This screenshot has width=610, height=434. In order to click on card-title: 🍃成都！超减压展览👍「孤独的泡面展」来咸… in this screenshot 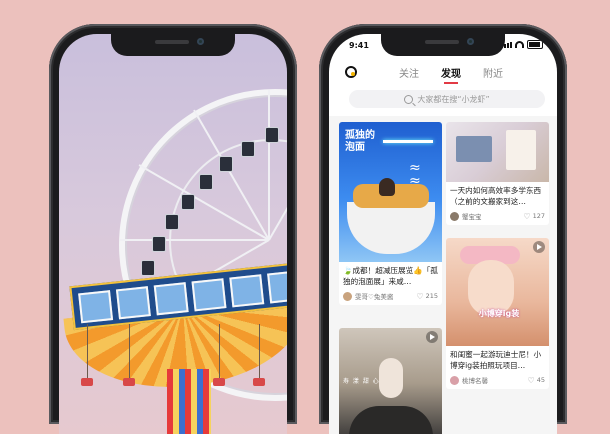, I will do `click(390, 276)`.